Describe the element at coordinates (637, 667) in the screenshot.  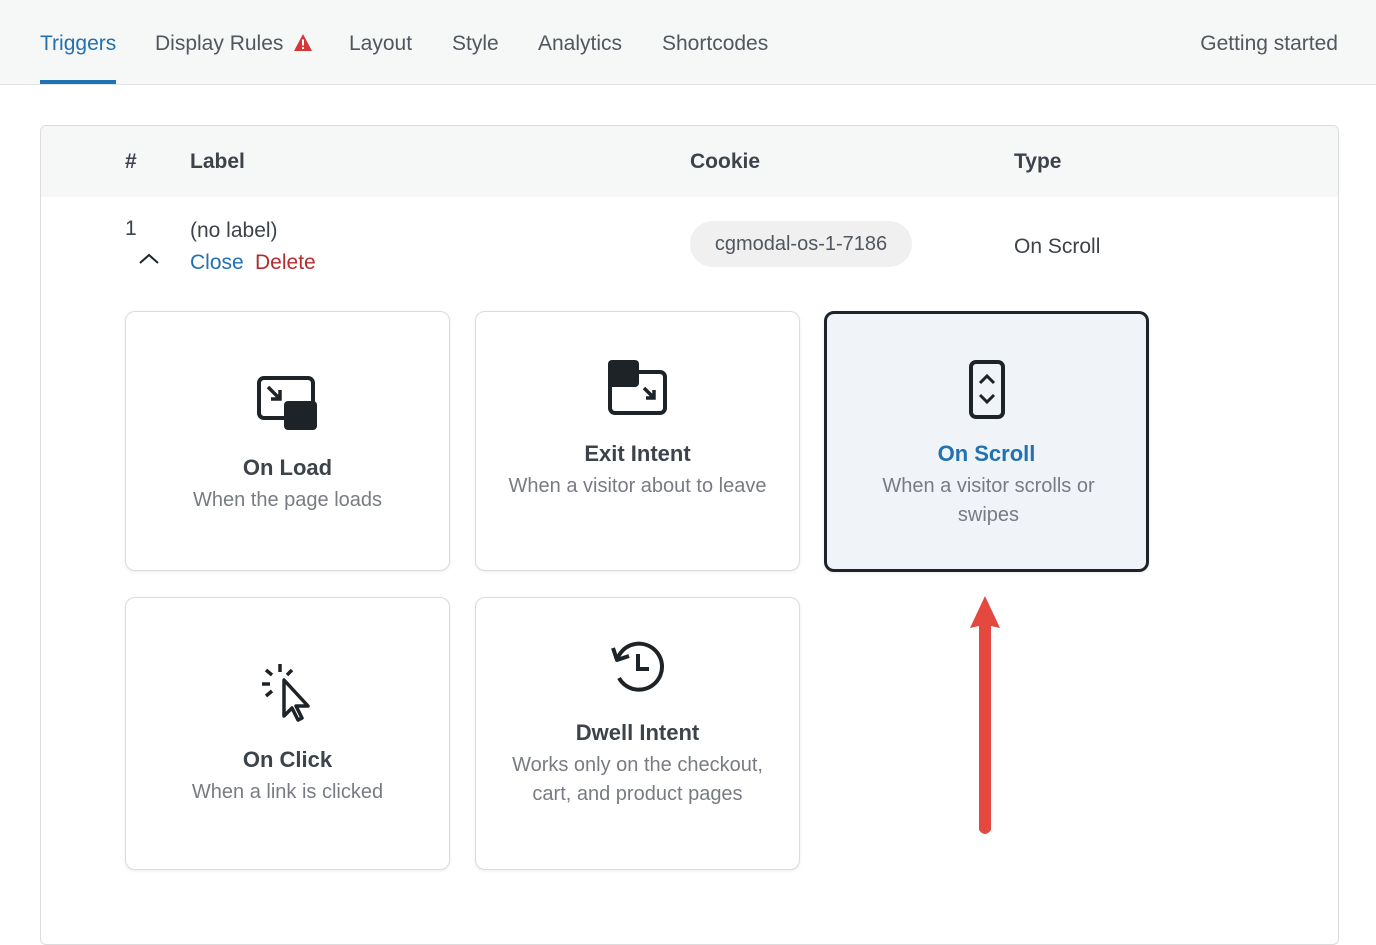
I see `history-clock-icon` at that location.